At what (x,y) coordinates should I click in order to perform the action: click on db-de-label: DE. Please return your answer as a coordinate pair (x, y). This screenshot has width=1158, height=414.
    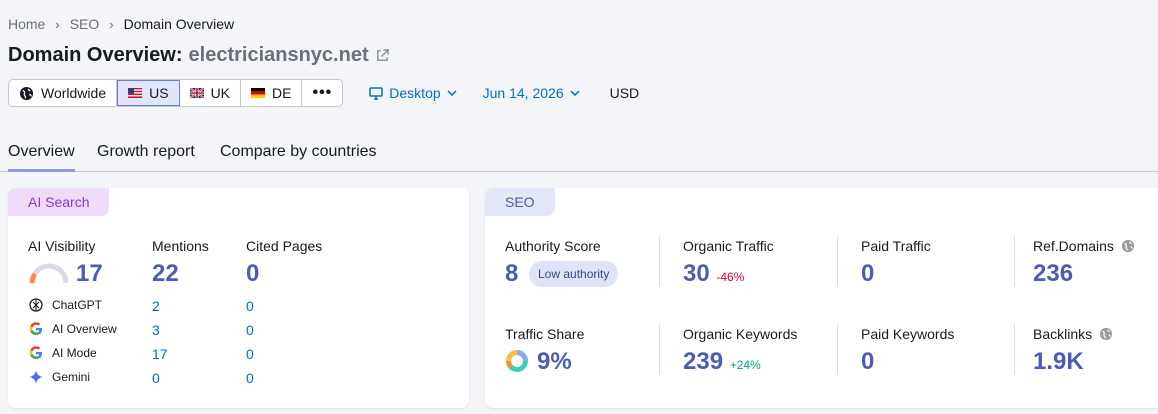
    Looking at the image, I should click on (282, 93).